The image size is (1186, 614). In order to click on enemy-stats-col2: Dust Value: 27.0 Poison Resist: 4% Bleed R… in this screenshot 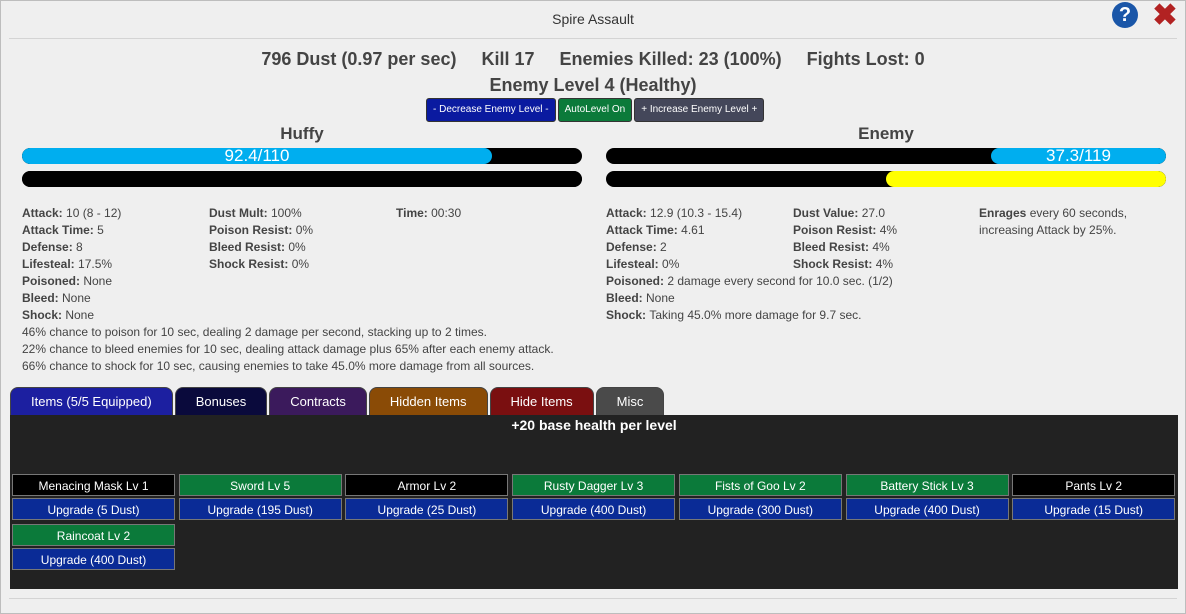, I will do `click(845, 239)`.